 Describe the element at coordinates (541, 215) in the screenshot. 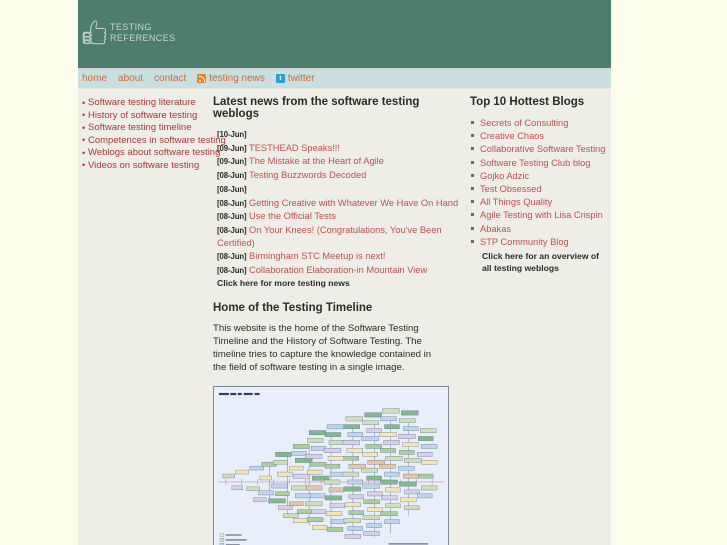

I see `blog-link: Agile Testing with Lisa Crispin` at that location.